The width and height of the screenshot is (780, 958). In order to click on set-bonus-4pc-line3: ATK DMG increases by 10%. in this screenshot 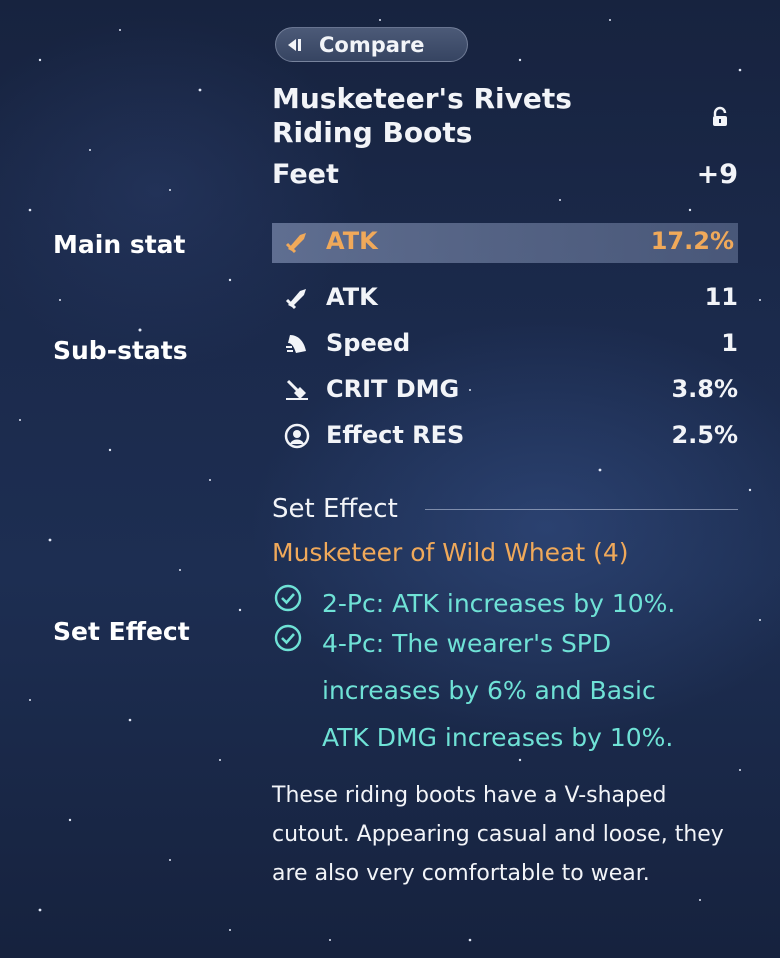, I will do `click(498, 737)`.